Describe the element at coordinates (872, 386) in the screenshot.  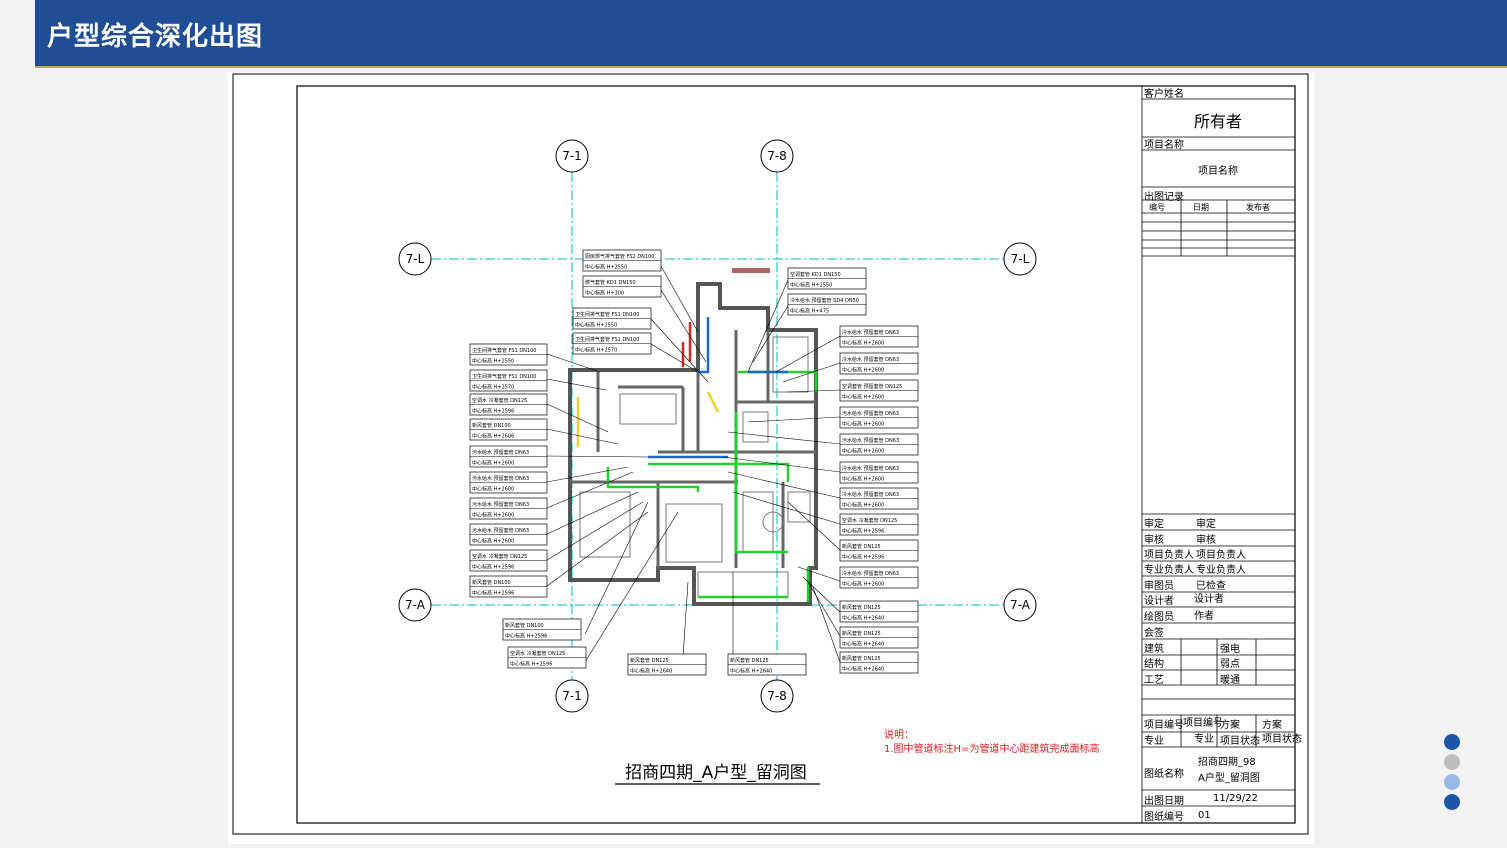
I see `pipe-tag-text: 空调套管 预留套管 DN125` at that location.